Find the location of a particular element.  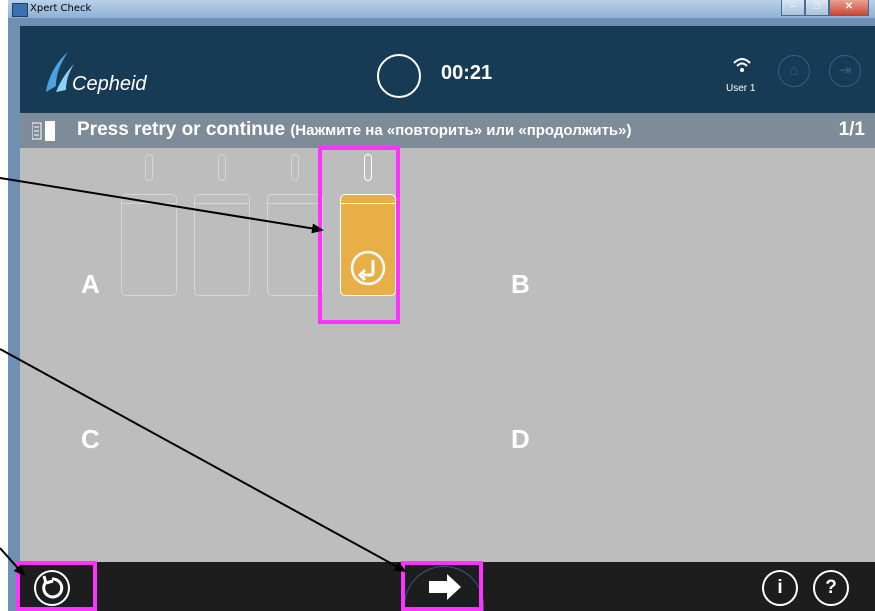

arrow-to-retry is located at coordinates (13, 562).